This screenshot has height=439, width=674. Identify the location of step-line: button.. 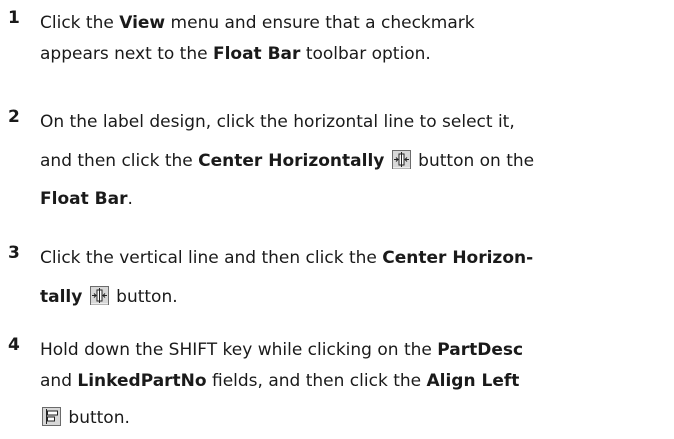
(354, 418).